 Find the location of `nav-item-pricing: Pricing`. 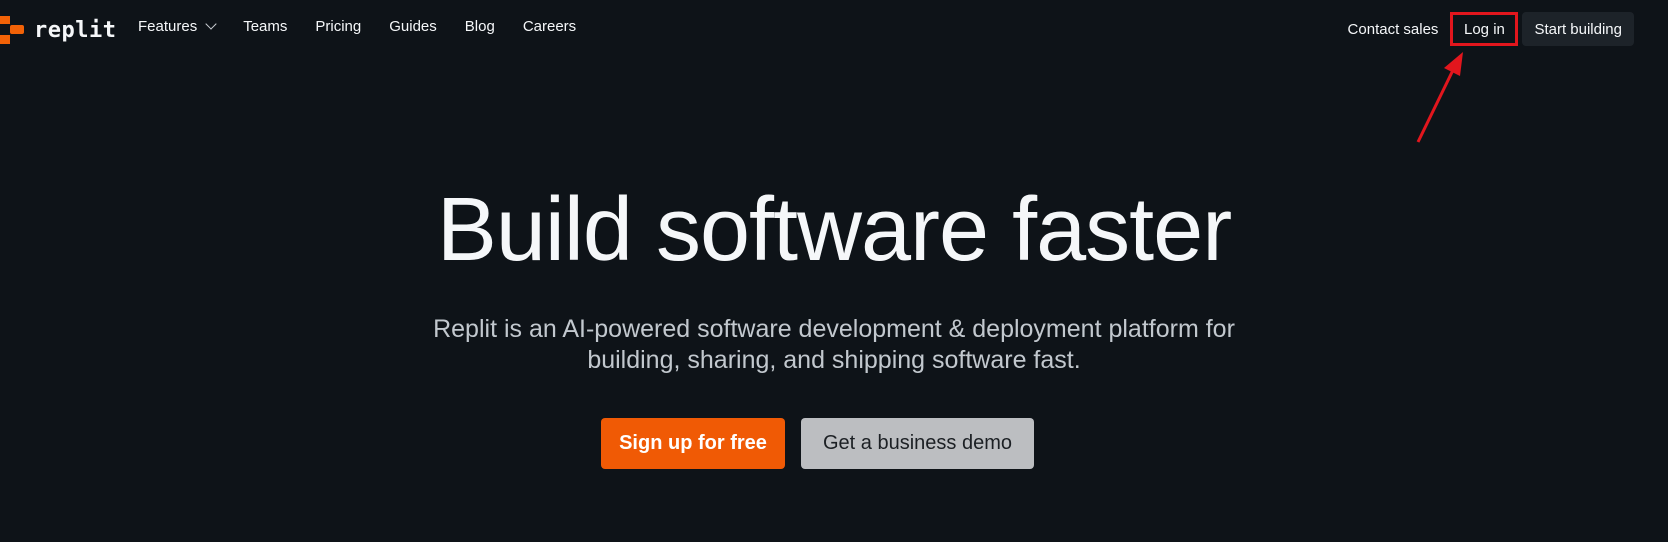

nav-item-pricing: Pricing is located at coordinates (338, 26).